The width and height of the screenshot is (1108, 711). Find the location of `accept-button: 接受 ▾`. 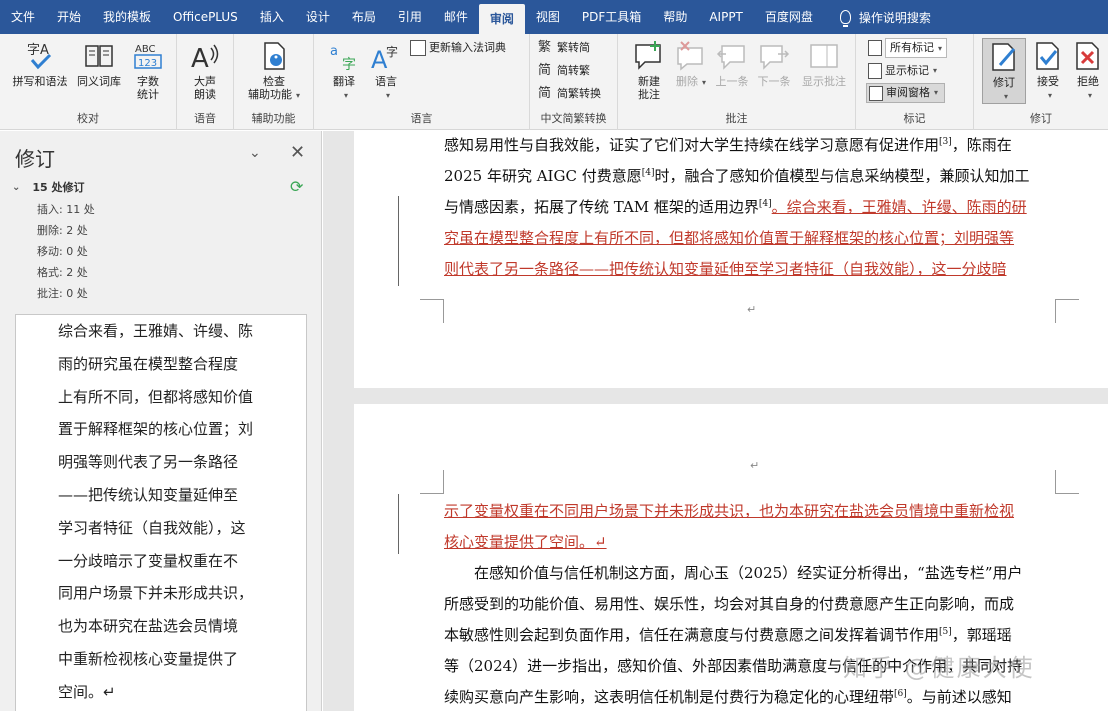

accept-button: 接受 ▾ is located at coordinates (1048, 71).